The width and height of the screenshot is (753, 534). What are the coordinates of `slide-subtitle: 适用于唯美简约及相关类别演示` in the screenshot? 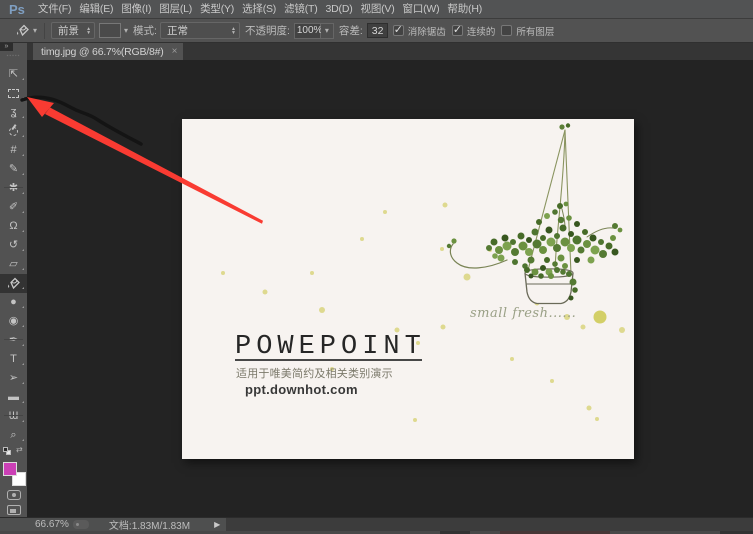 It's located at (314, 374).